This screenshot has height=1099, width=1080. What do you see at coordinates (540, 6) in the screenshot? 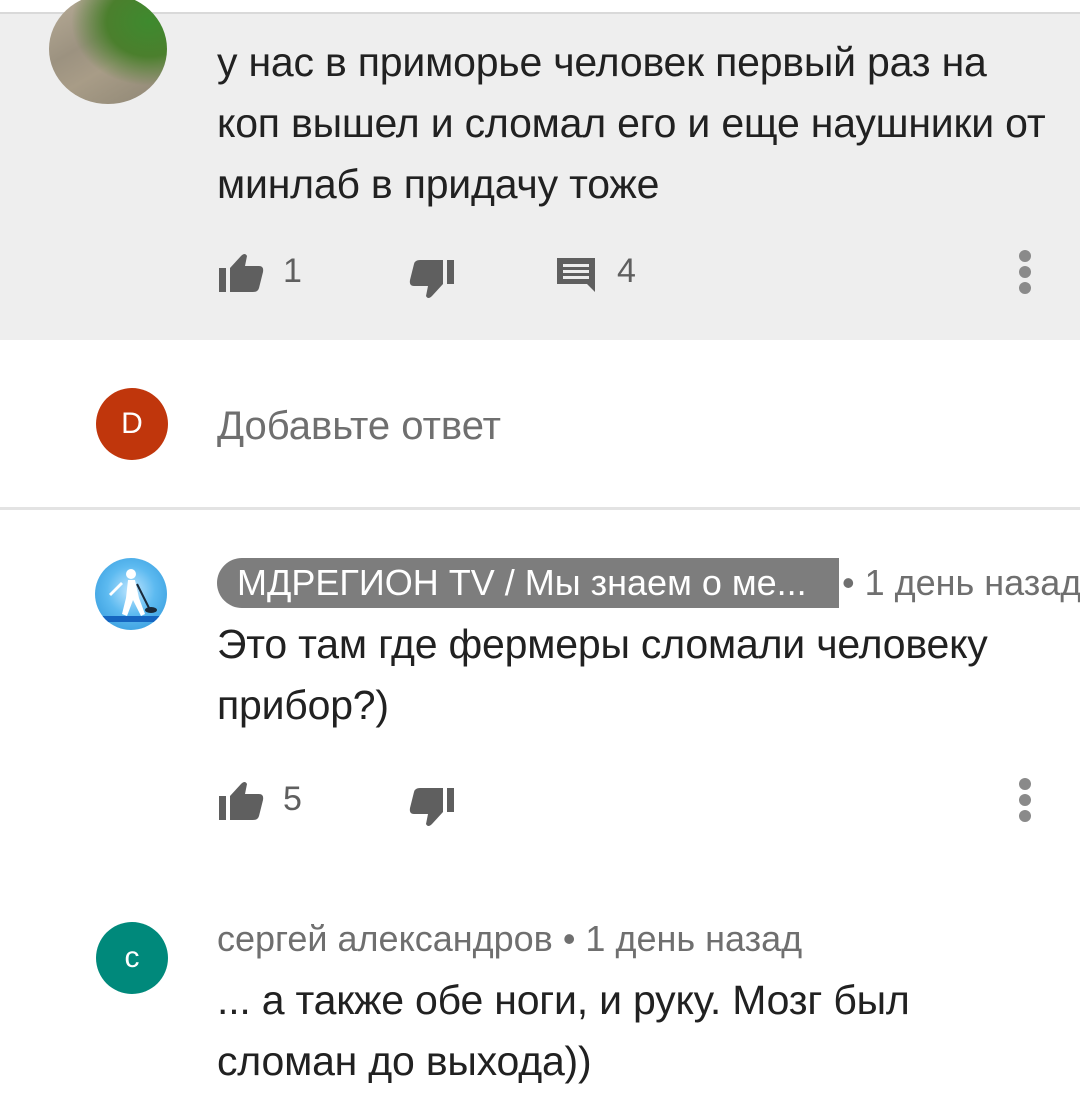
I see `top-edge` at bounding box center [540, 6].